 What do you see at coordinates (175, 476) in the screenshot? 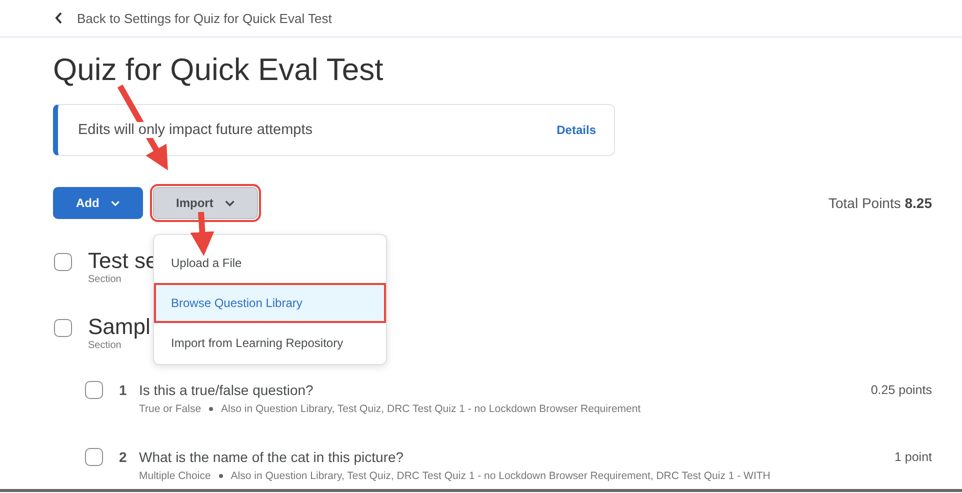
I see `question-type: Multiple Choice` at bounding box center [175, 476].